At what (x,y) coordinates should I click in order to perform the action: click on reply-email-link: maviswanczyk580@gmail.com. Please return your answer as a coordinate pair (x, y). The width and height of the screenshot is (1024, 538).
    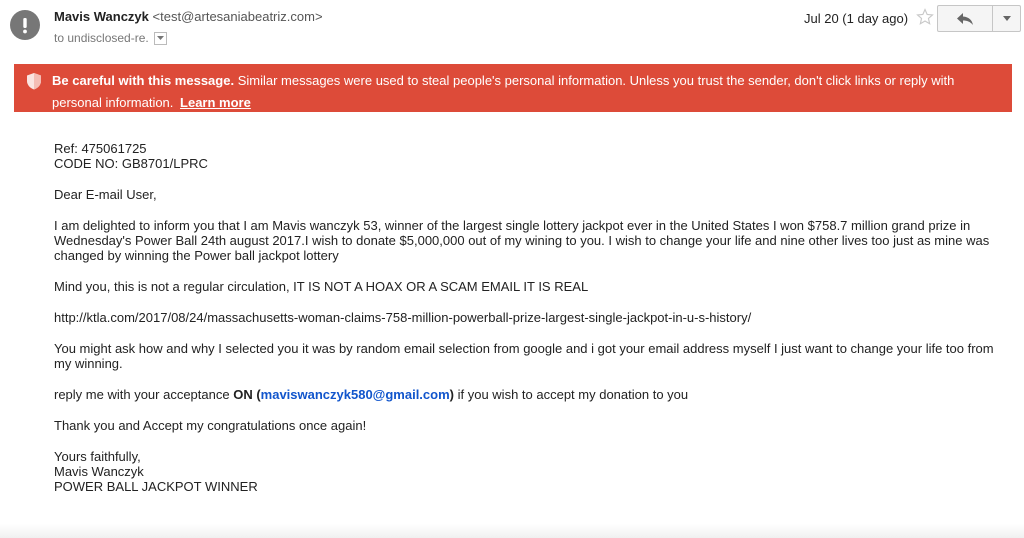
    Looking at the image, I should click on (355, 394).